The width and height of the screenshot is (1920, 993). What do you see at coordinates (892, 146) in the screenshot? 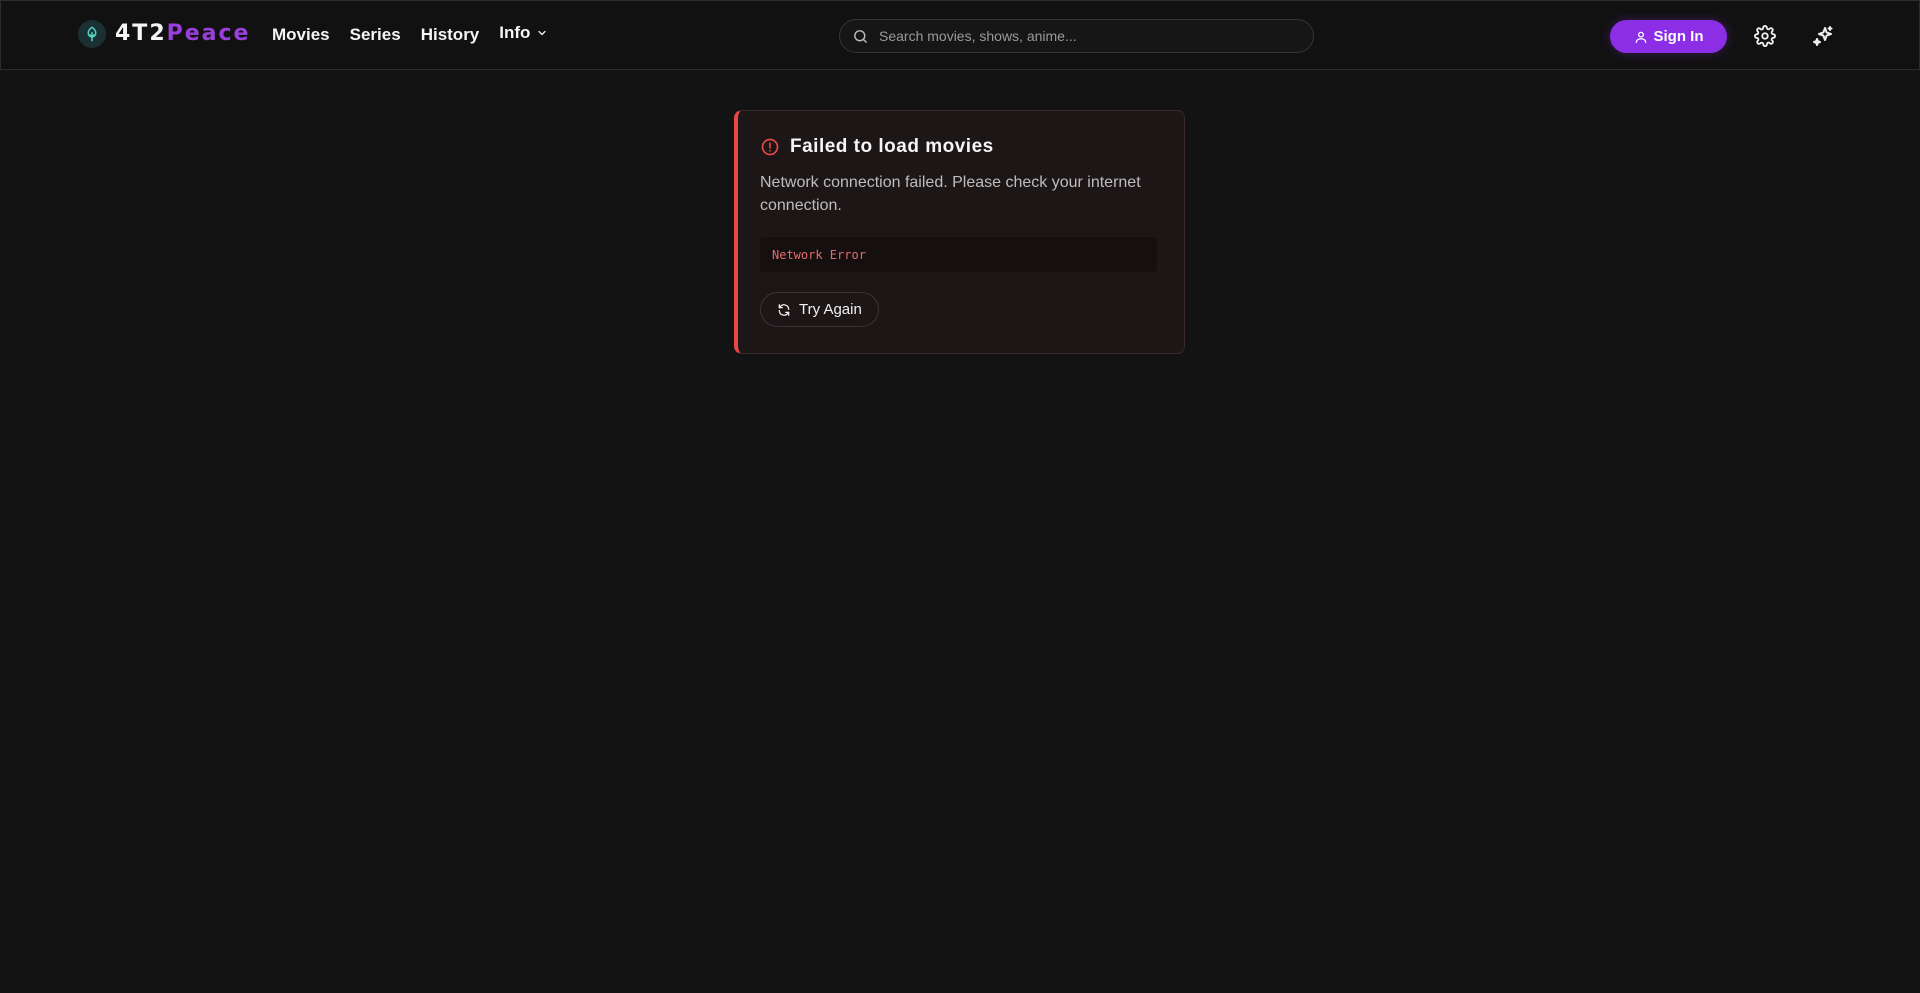
I see `error-title: Failed to load movies` at bounding box center [892, 146].